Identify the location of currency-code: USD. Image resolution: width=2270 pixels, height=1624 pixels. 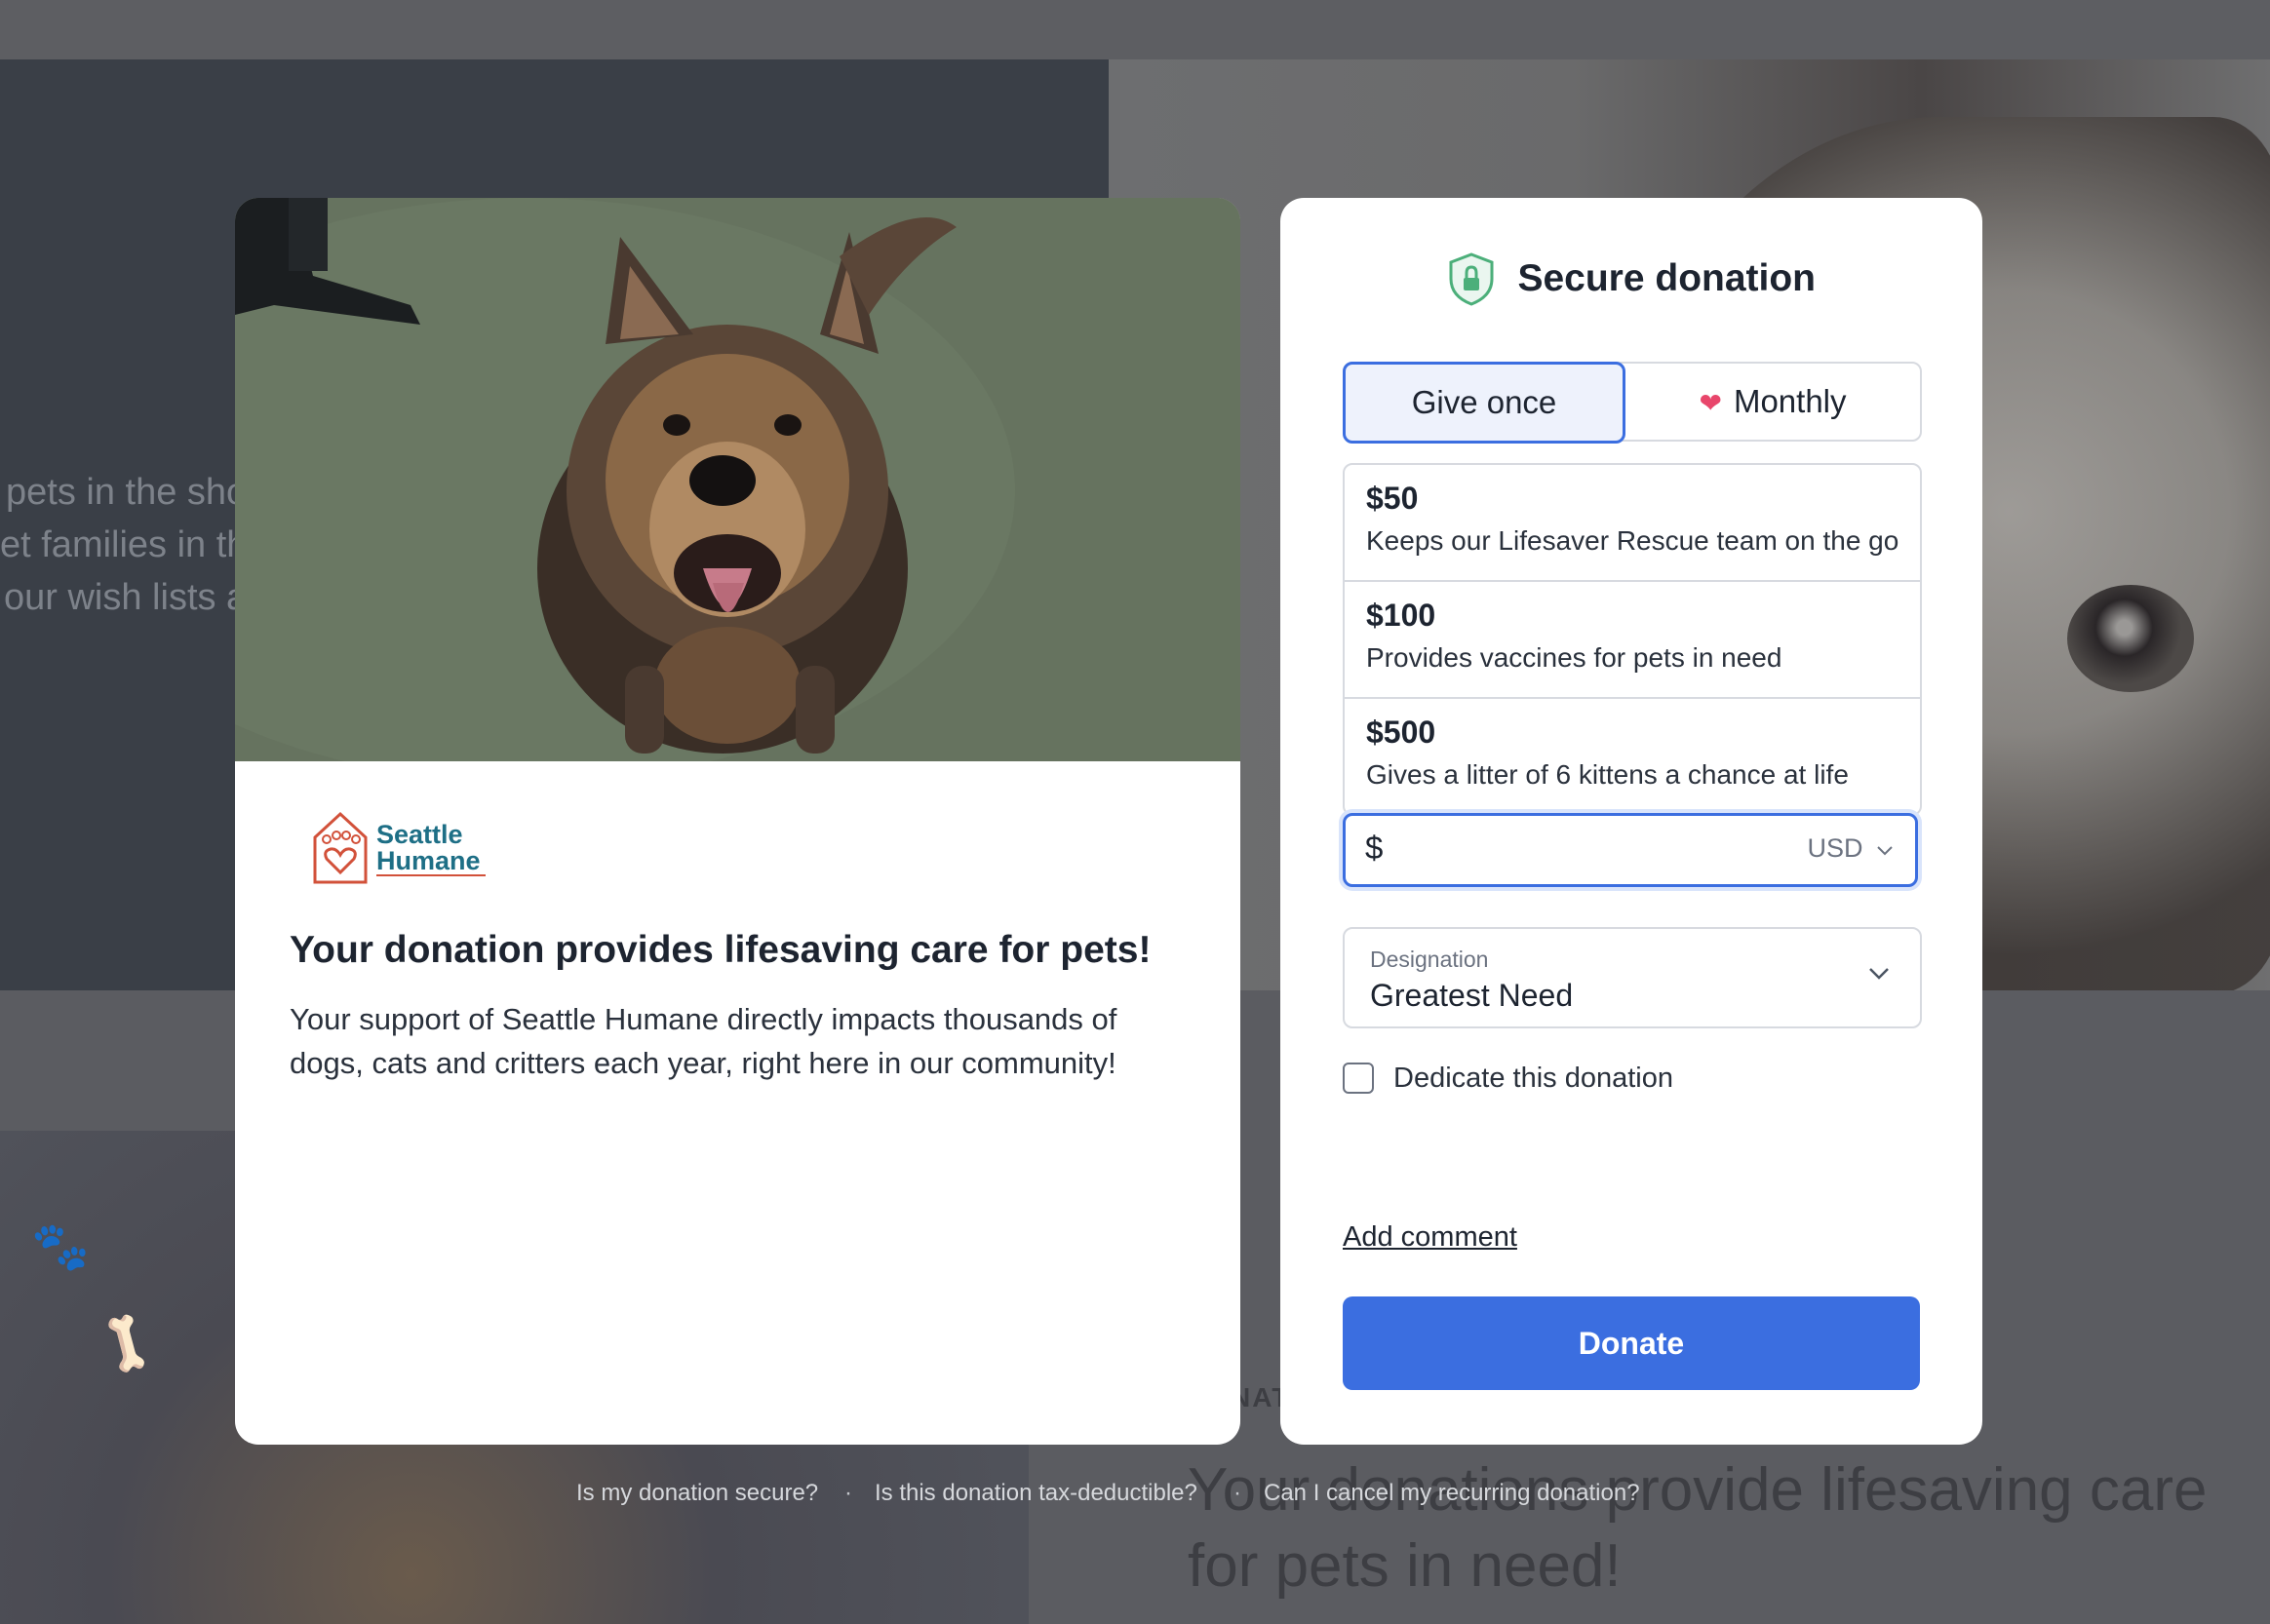
(1835, 848).